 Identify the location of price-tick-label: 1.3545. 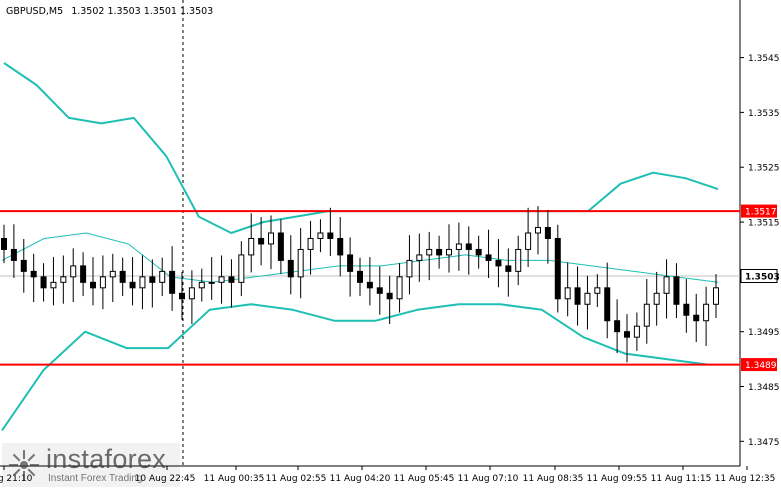
(764, 59).